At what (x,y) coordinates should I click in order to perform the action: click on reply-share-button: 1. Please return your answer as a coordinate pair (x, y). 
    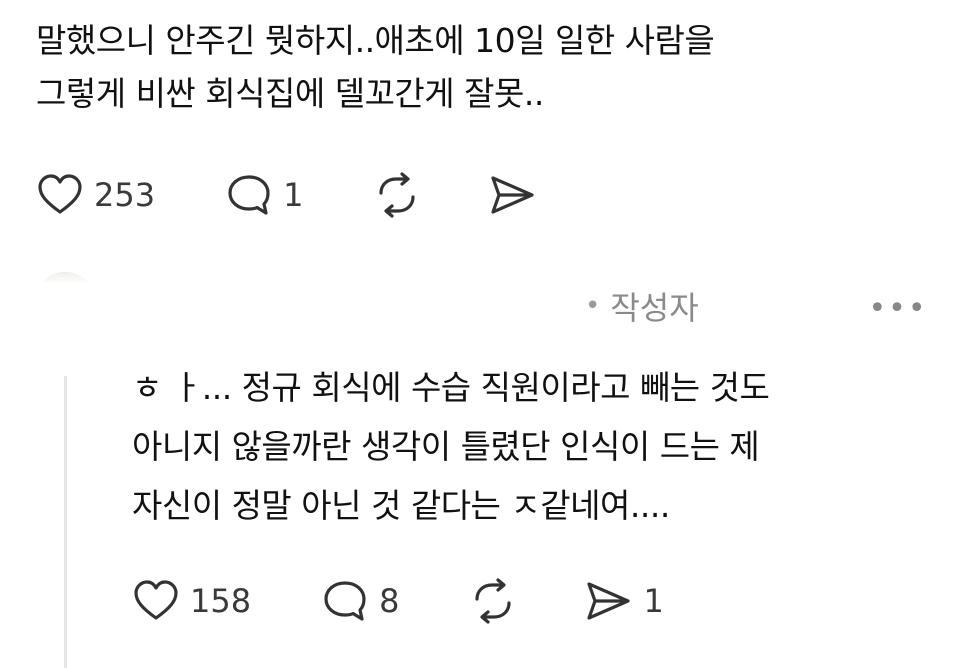
    Looking at the image, I should click on (623, 601).